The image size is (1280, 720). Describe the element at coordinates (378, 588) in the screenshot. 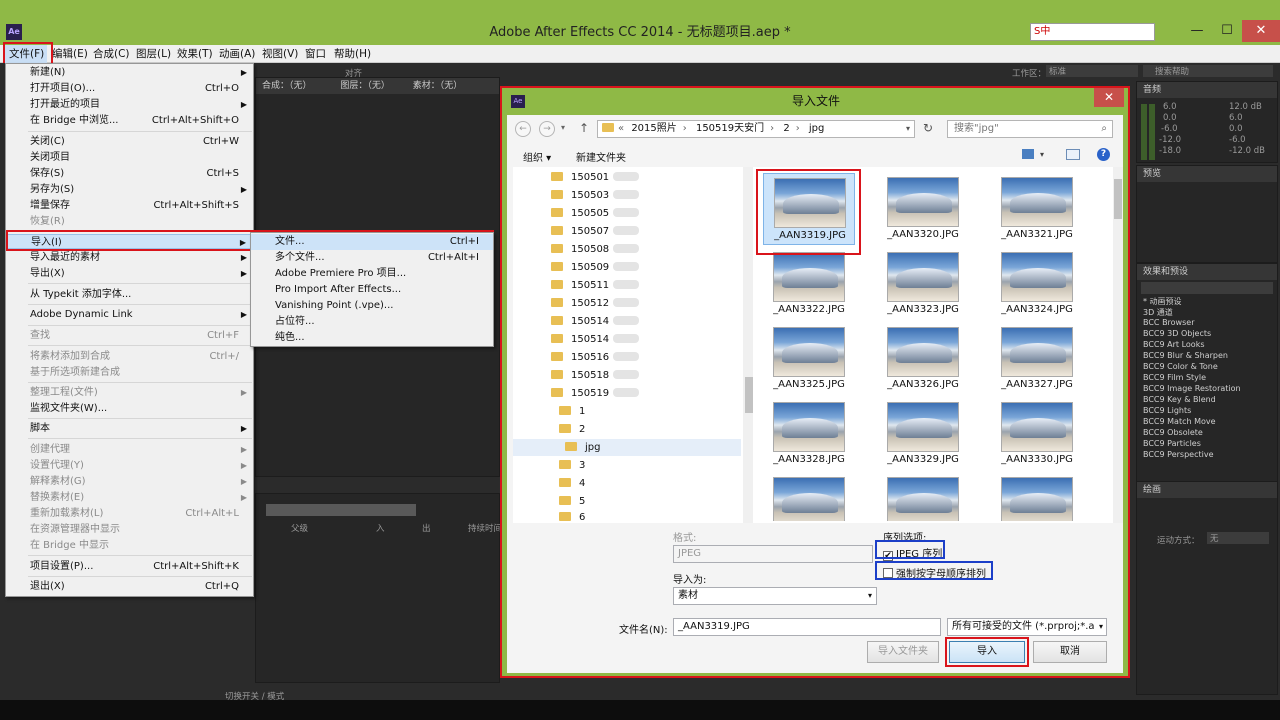

I see `timeline-panel: 父级 入 出 持续时间` at that location.